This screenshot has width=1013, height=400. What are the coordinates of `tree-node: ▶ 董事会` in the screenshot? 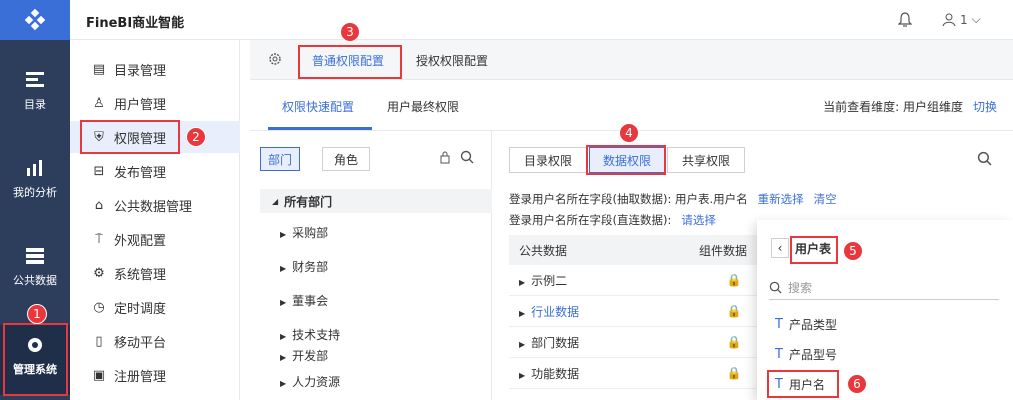 It's located at (304, 300).